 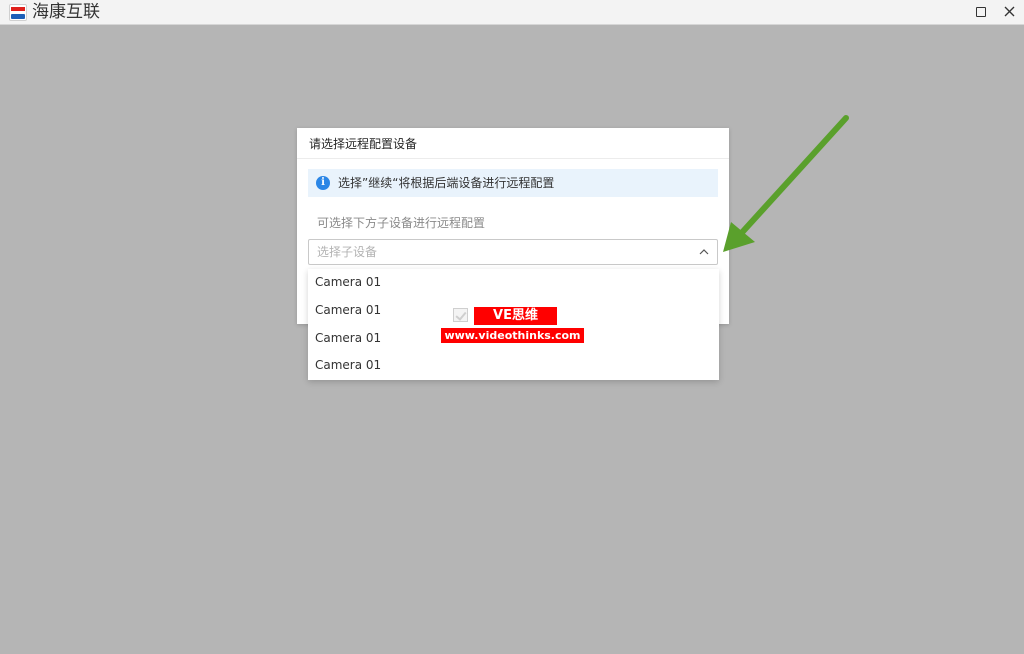 I want to click on select-placeholder: 选择子设备, so click(x=347, y=252).